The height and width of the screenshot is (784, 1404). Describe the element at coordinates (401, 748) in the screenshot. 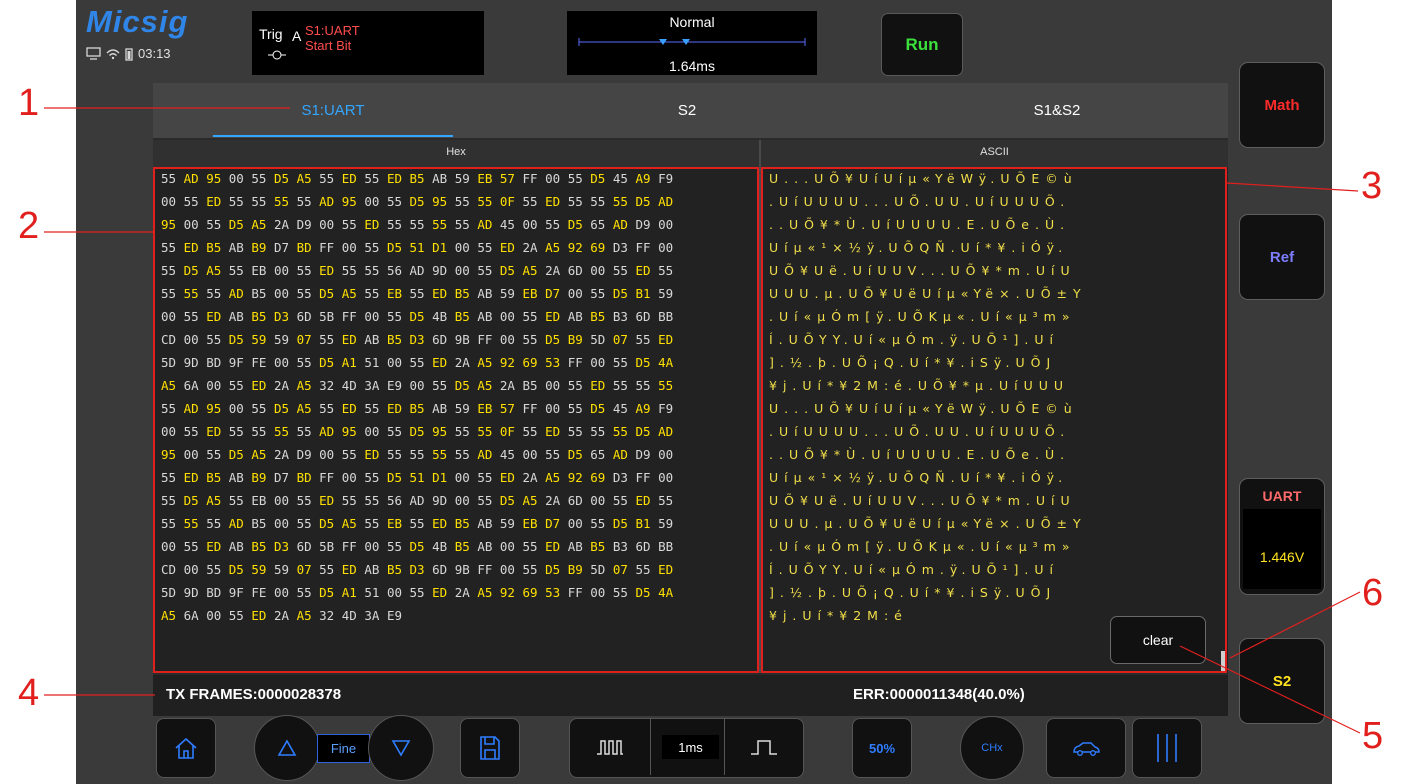

I see `level-down-button` at that location.